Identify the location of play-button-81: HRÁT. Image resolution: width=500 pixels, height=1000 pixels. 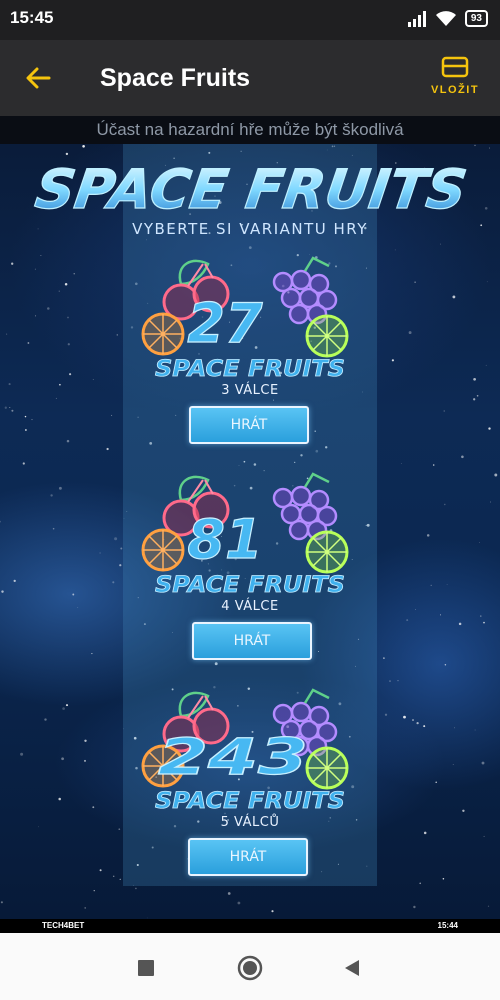
(252, 641).